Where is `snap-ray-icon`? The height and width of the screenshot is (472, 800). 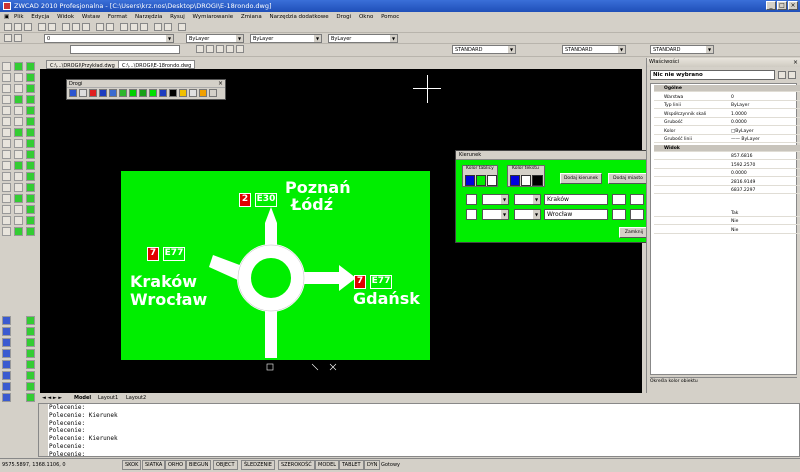 snap-ray-icon is located at coordinates (30, 77).